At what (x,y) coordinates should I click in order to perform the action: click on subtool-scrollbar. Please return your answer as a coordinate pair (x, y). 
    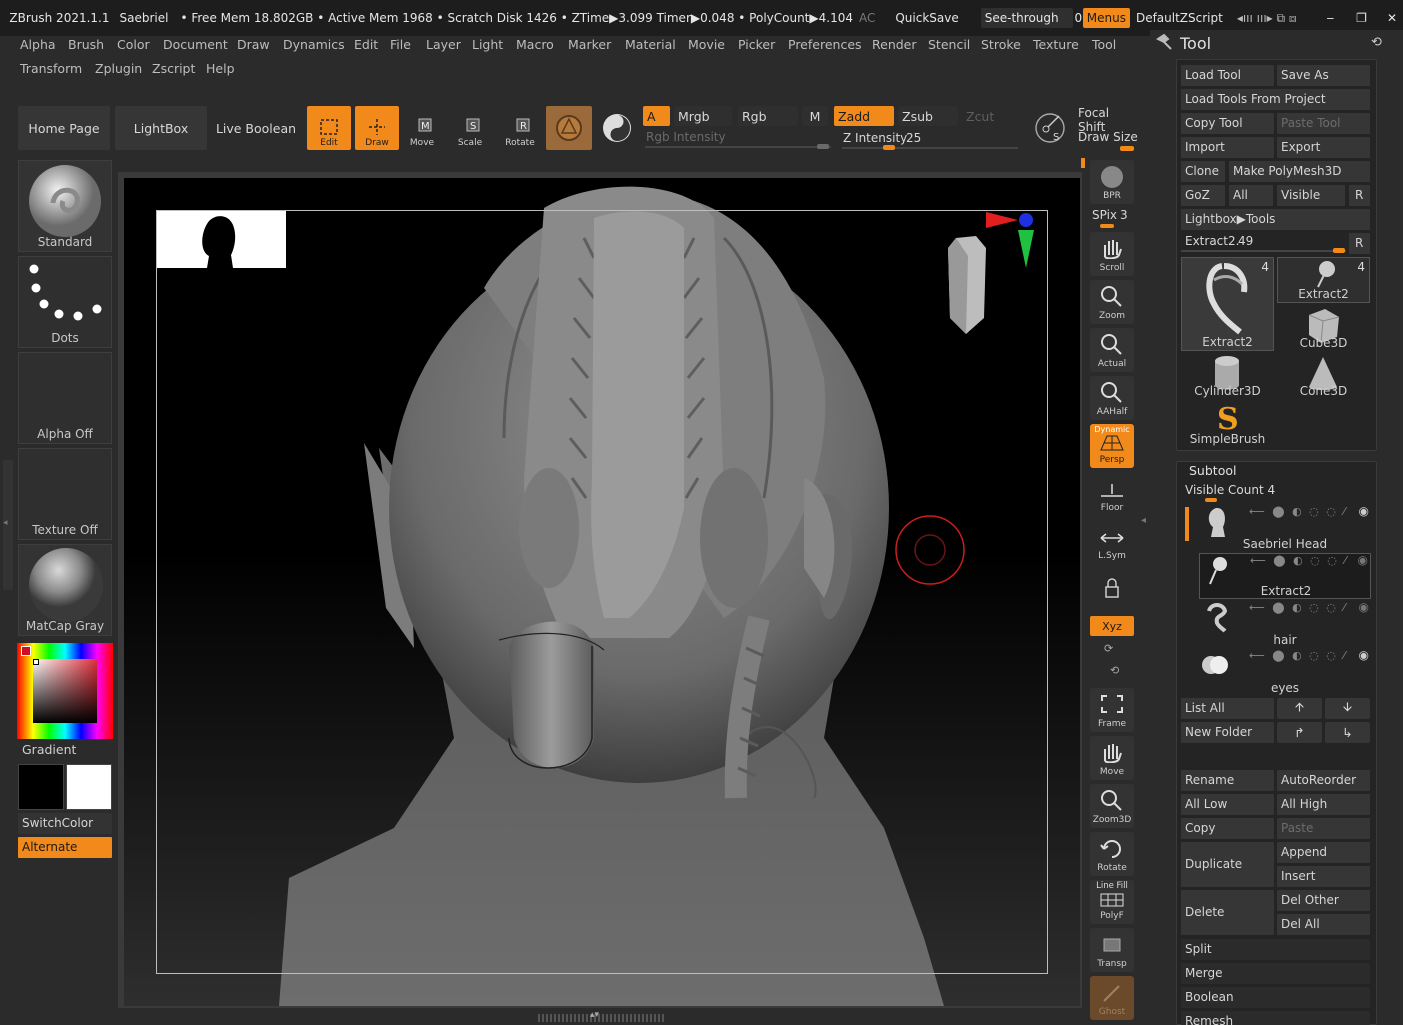
    Looking at the image, I should click on (1187, 524).